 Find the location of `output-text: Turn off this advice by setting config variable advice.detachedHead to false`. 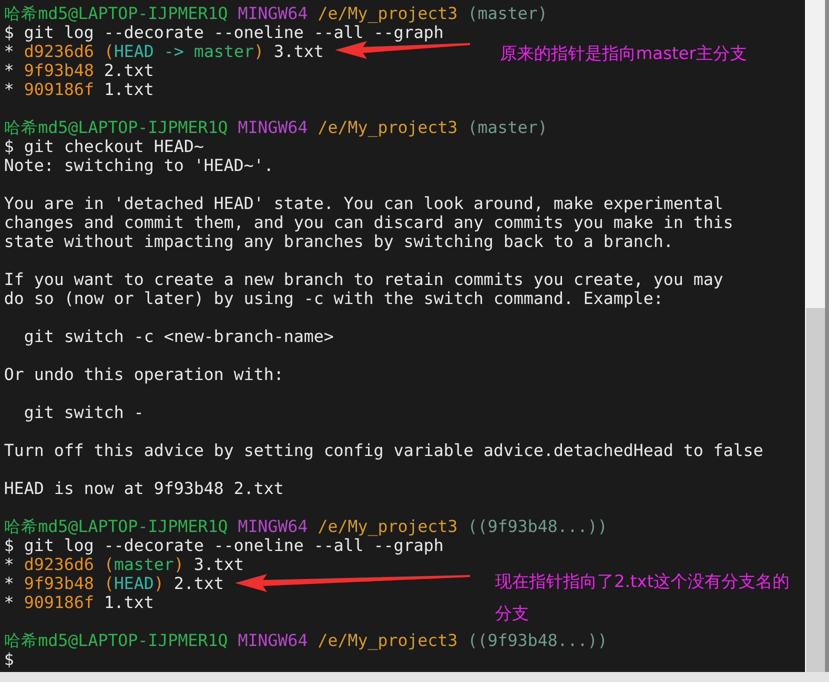

output-text: Turn off this advice by setting config variable advice.detachedHead to false is located at coordinates (384, 450).